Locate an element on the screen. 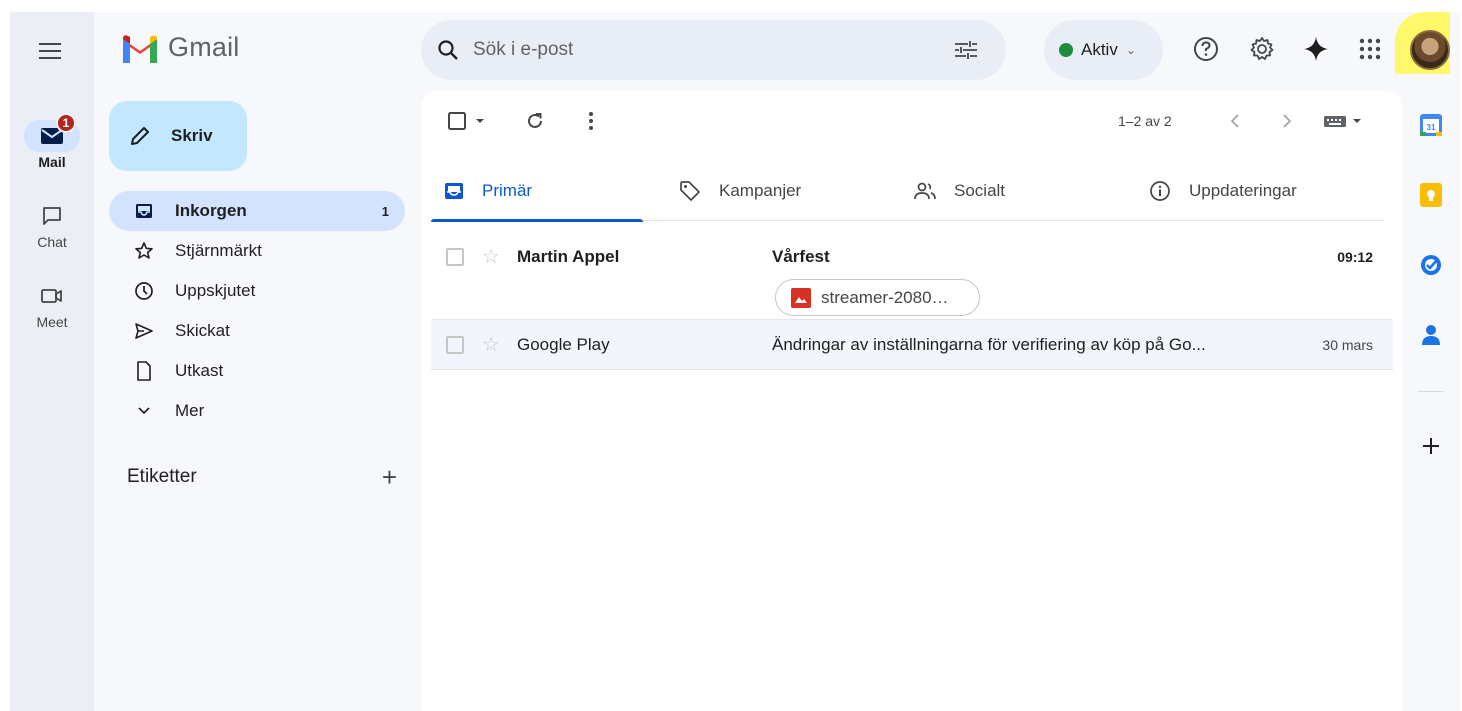  rail-item-chat: Chat is located at coordinates (52, 225).